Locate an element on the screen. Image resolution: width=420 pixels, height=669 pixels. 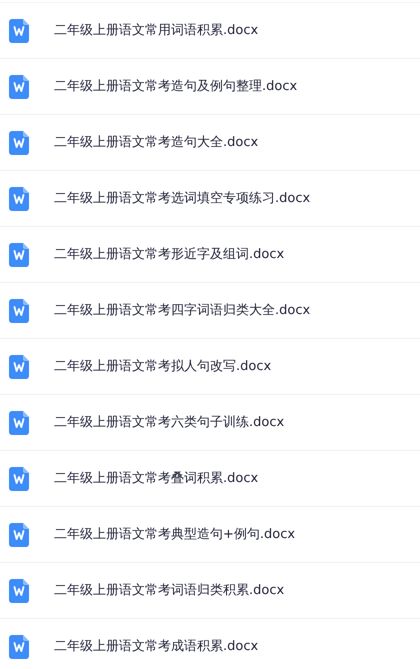
file-name: 二年级上册语文常考拟人句改写.docx is located at coordinates (163, 366).